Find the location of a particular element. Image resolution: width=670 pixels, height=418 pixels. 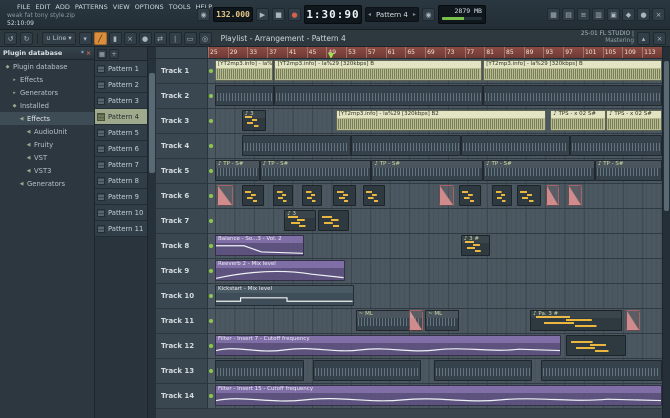

track-lane: Reeverb 2 - Mix level is located at coordinates (435, 271).